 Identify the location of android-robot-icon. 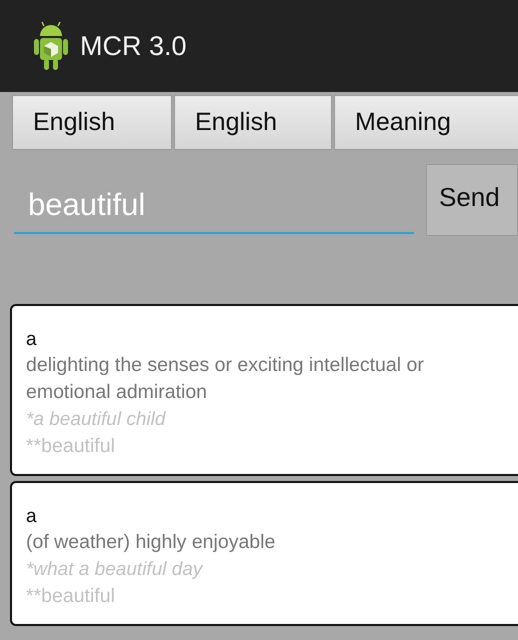
(51, 46).